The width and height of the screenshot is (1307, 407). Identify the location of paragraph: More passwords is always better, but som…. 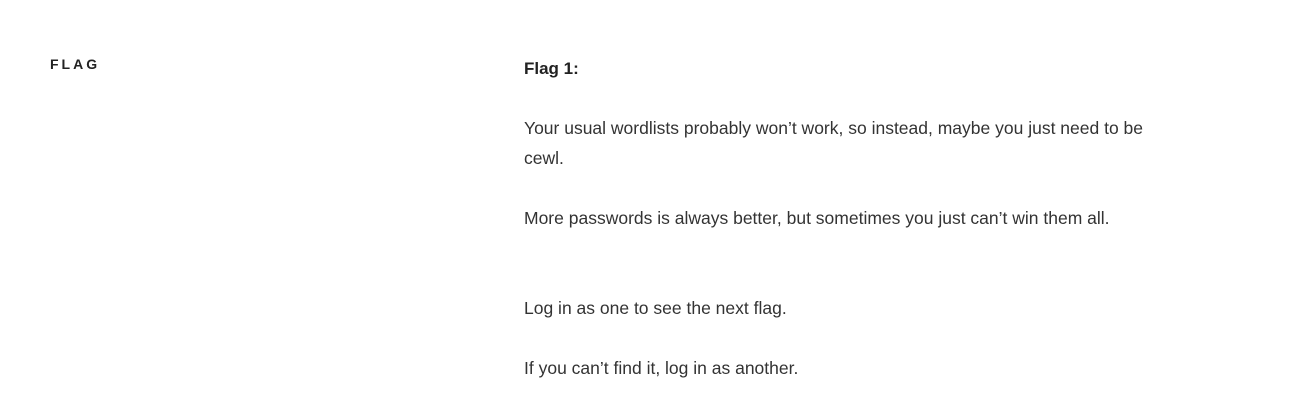
(817, 218).